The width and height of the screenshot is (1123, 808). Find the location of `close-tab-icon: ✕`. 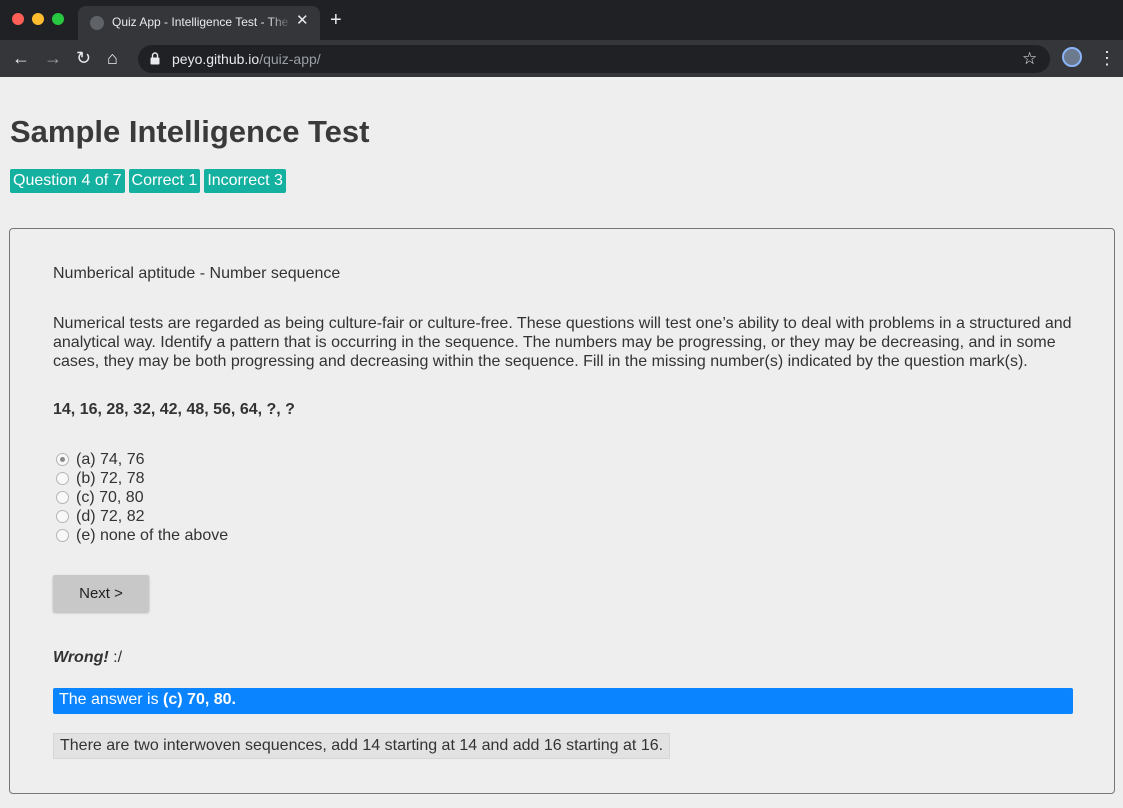

close-tab-icon: ✕ is located at coordinates (302, 21).